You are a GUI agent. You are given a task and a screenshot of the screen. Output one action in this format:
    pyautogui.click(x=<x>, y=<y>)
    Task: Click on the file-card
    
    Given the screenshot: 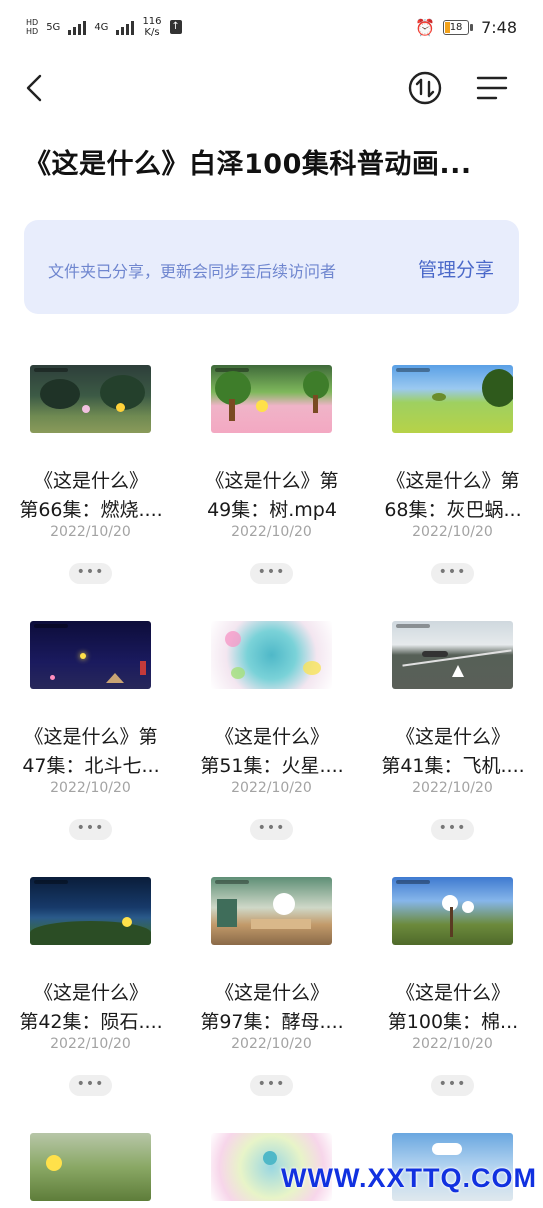 What is the action you would take?
    pyautogui.click(x=90, y=1163)
    